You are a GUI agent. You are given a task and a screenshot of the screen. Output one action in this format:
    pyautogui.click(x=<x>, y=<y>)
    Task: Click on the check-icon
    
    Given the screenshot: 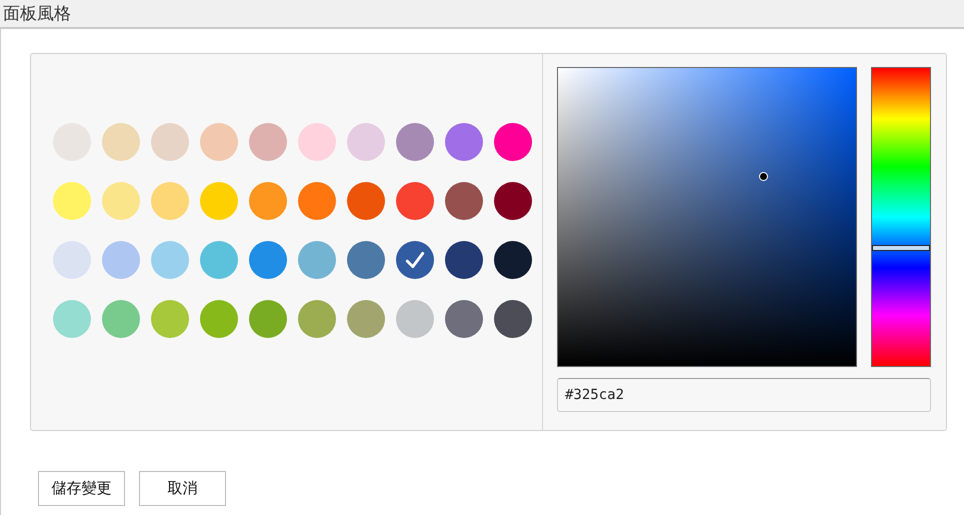 What is the action you would take?
    pyautogui.click(x=415, y=260)
    